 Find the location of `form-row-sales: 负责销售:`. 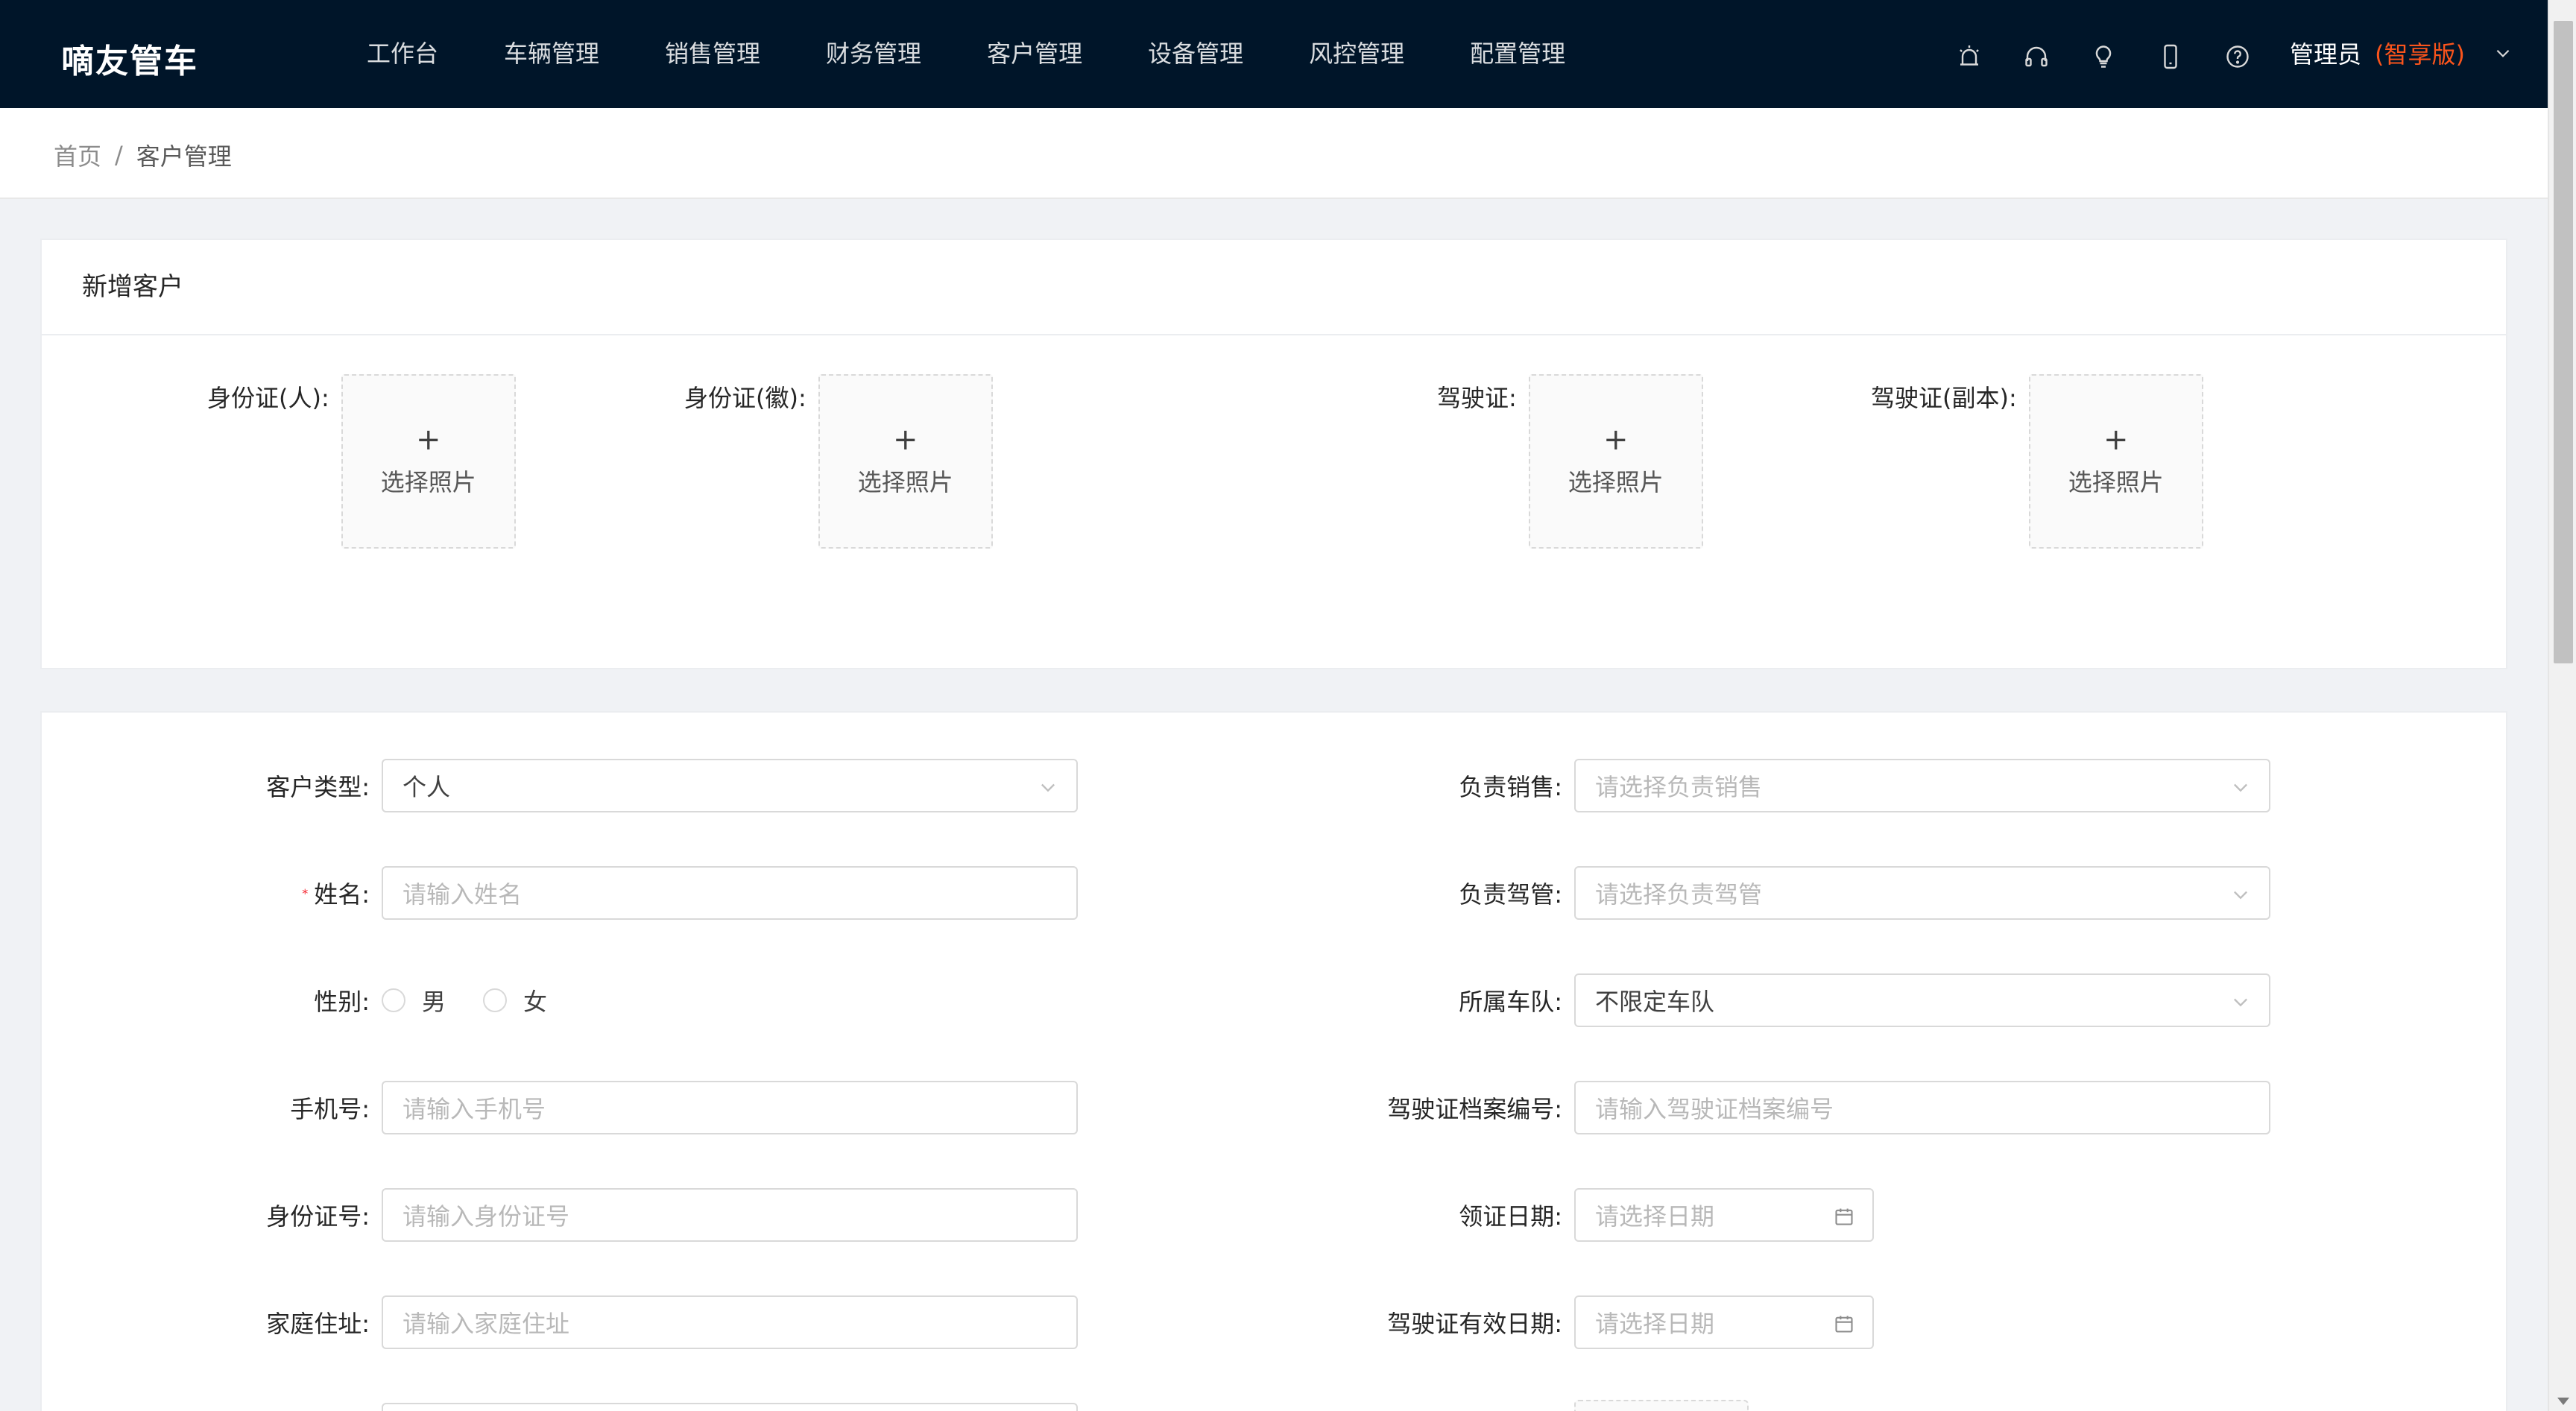

form-row-sales: 负责销售: is located at coordinates (802, 785).